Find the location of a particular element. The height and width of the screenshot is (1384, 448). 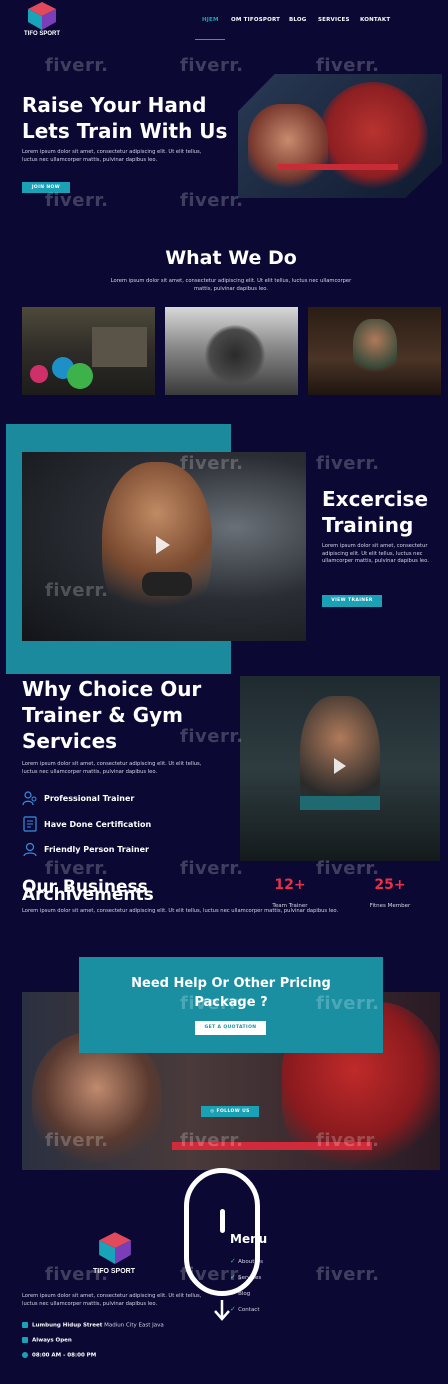

calendar-icon is located at coordinates (25, 1340).